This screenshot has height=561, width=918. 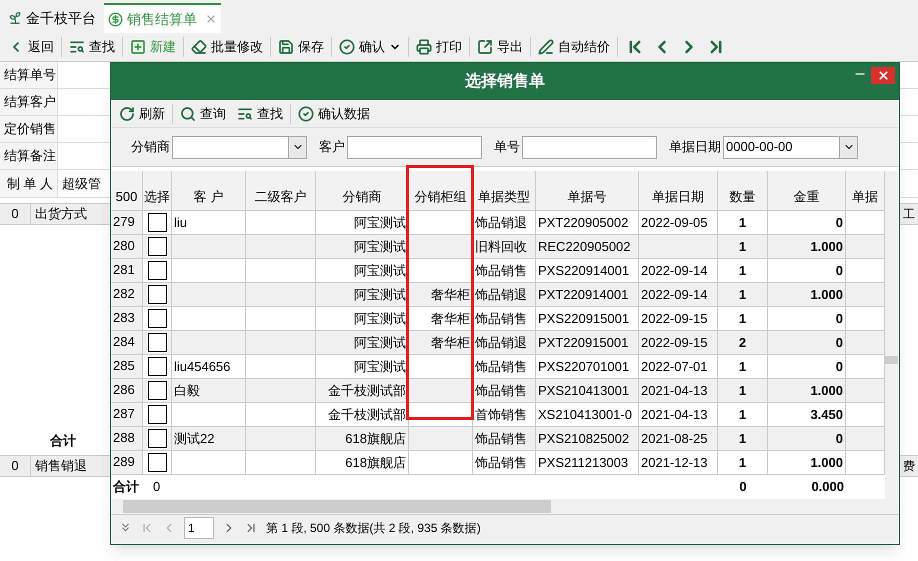 I want to click on table-cell: PXS220914001, so click(x=584, y=270).